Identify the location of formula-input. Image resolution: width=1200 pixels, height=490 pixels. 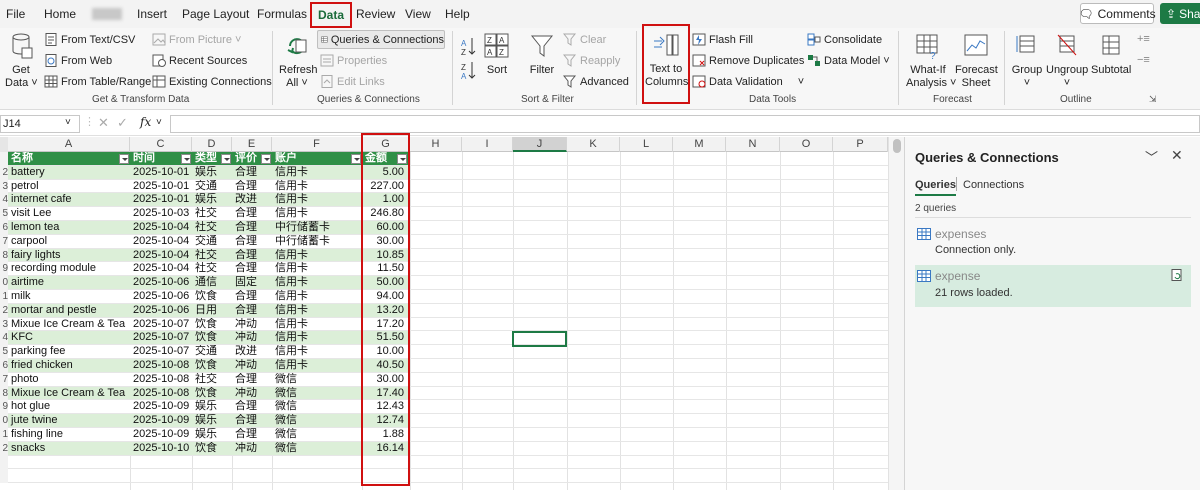
(685, 124).